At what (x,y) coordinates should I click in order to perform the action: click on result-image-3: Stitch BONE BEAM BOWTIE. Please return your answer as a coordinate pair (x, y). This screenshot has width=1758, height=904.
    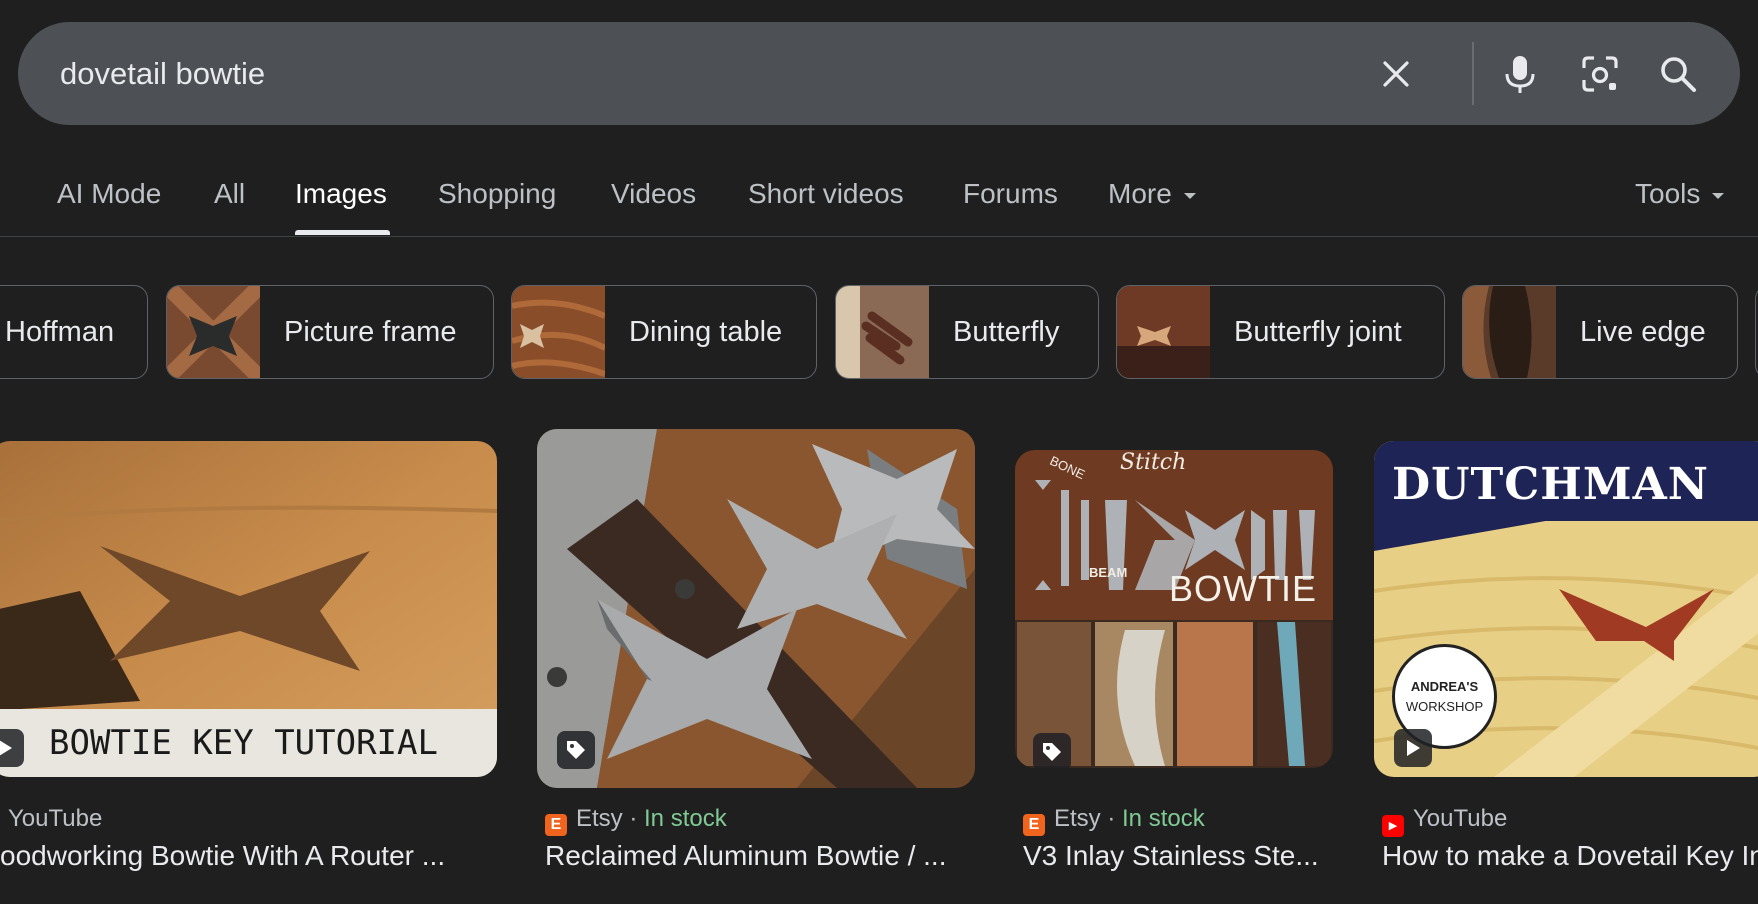
    Looking at the image, I should click on (1174, 609).